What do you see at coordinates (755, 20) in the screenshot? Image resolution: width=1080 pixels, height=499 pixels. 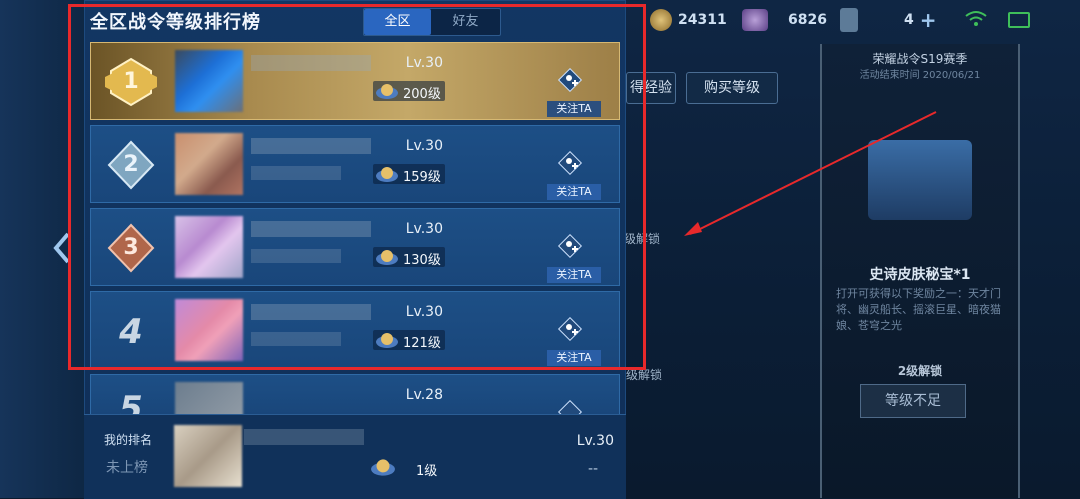 I see `gem-icon` at bounding box center [755, 20].